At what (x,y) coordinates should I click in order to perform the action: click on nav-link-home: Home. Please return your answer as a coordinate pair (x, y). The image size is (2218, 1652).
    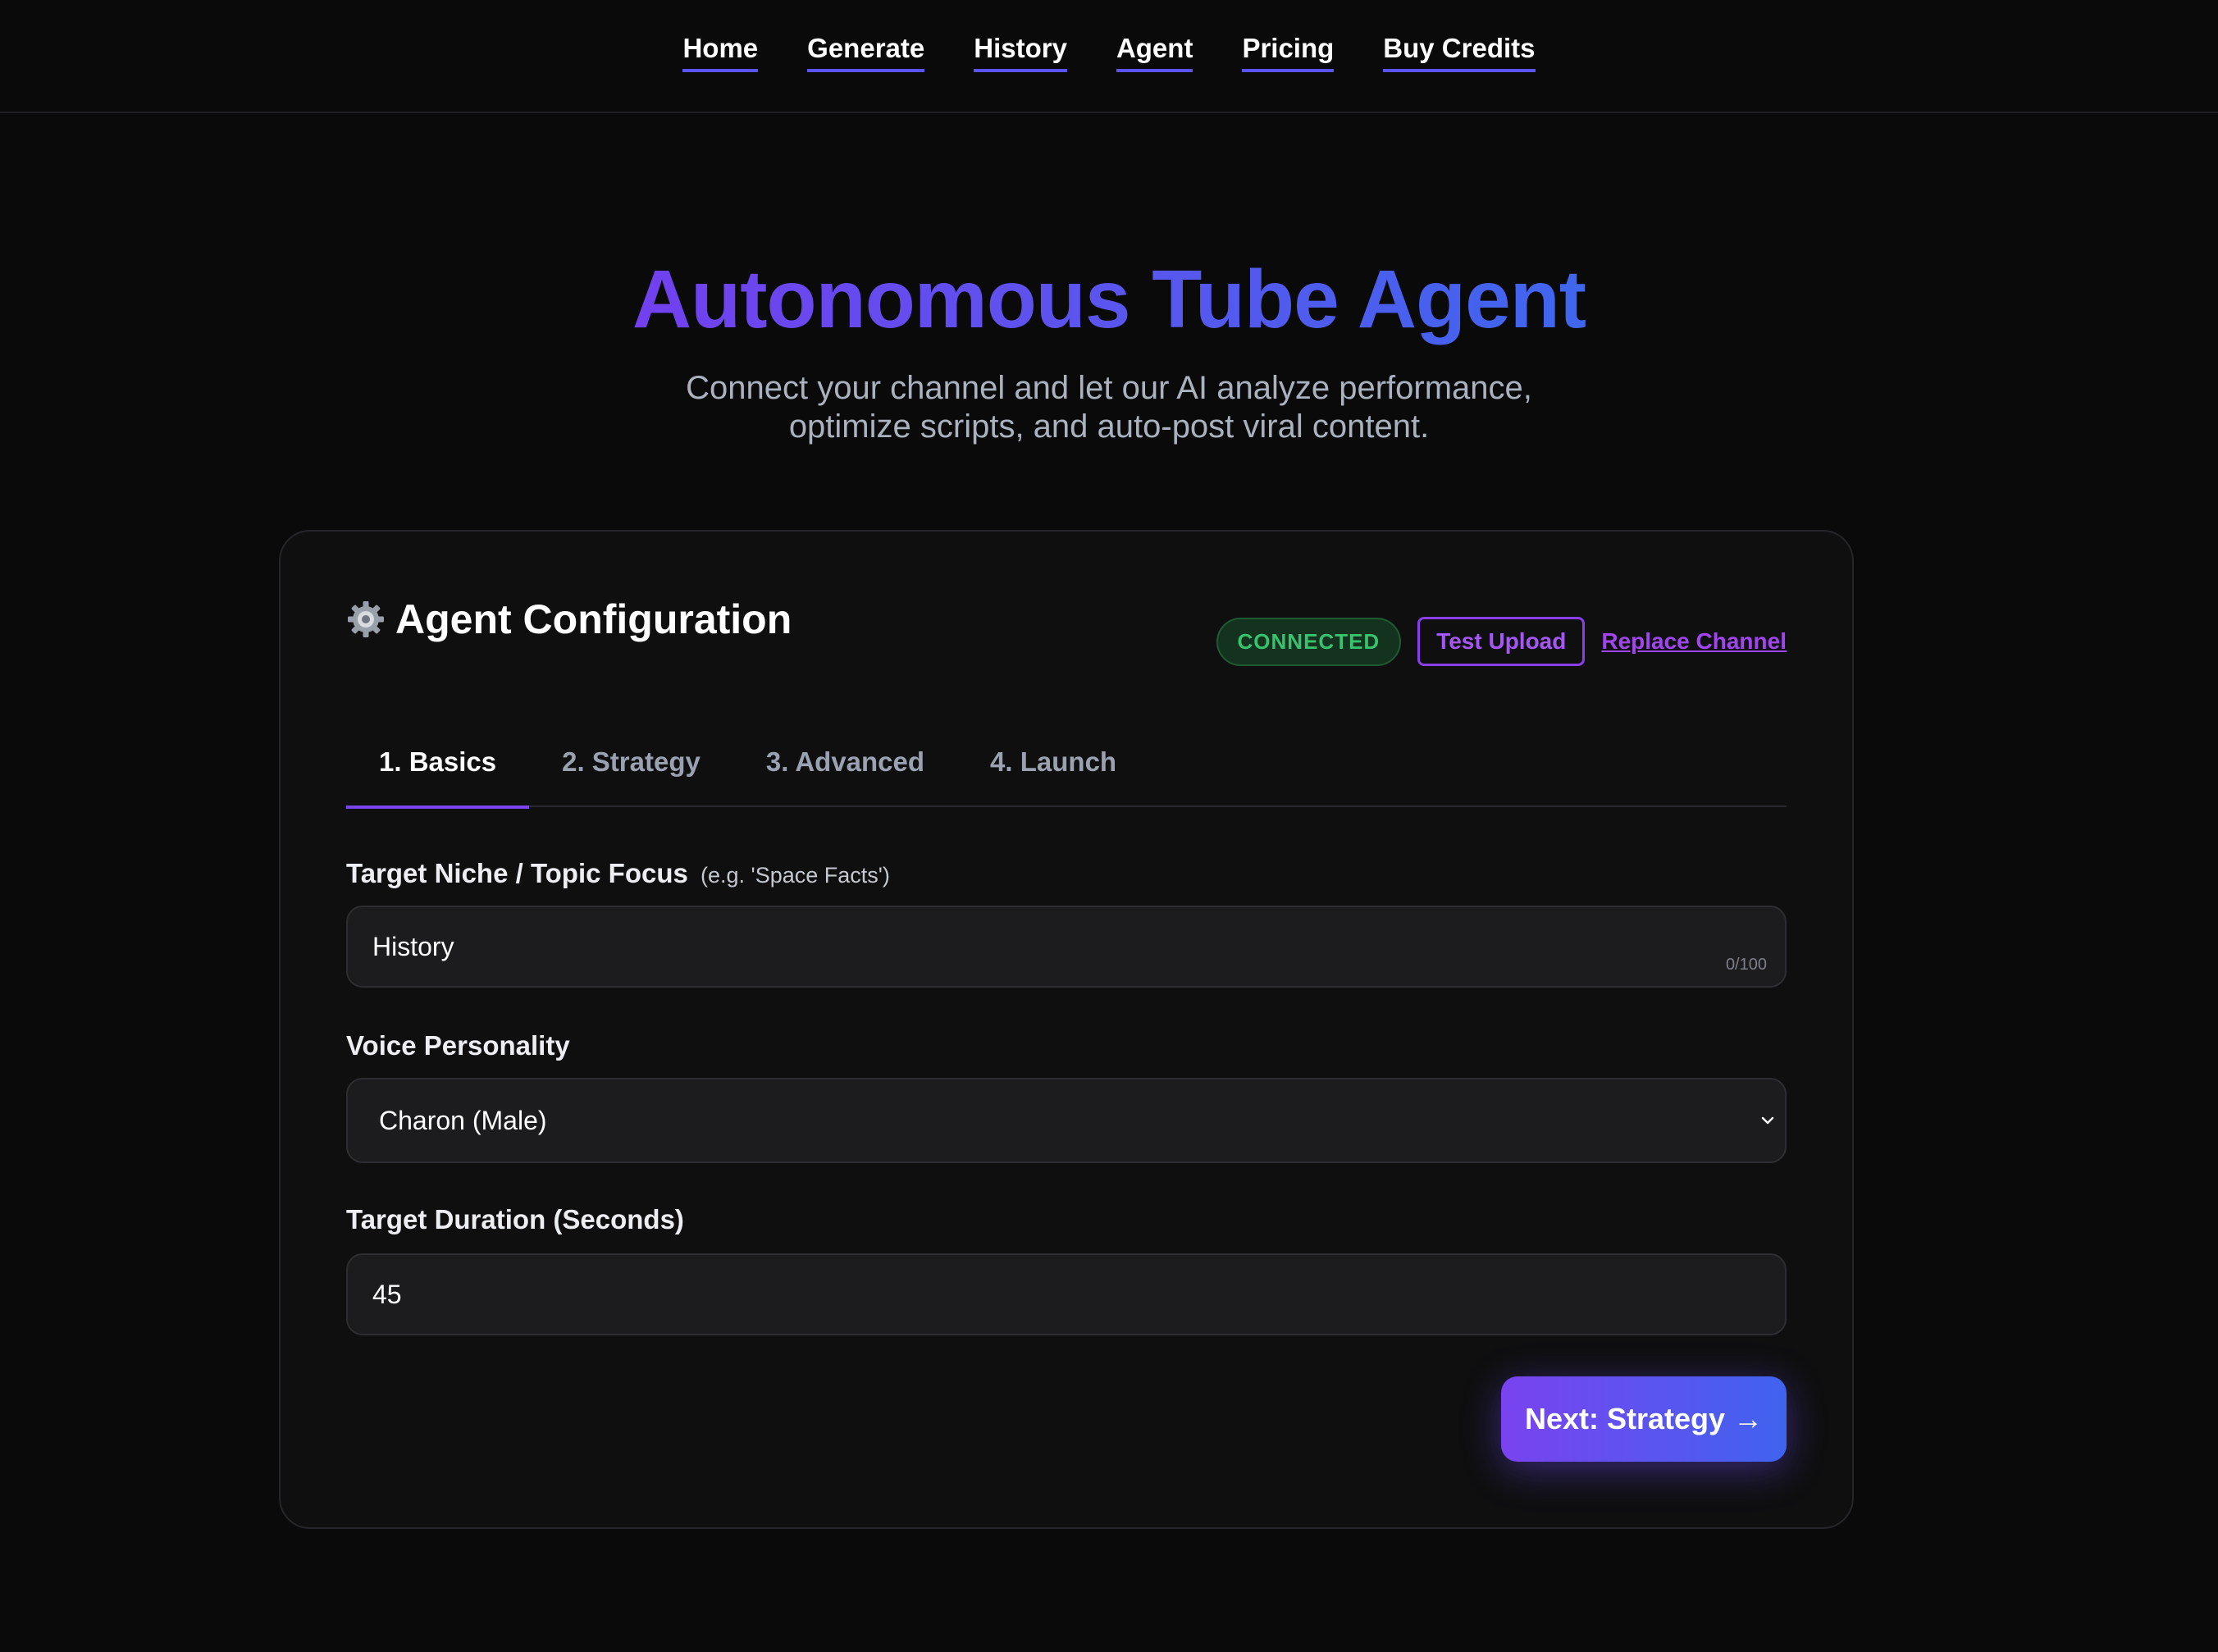
    Looking at the image, I should click on (720, 52).